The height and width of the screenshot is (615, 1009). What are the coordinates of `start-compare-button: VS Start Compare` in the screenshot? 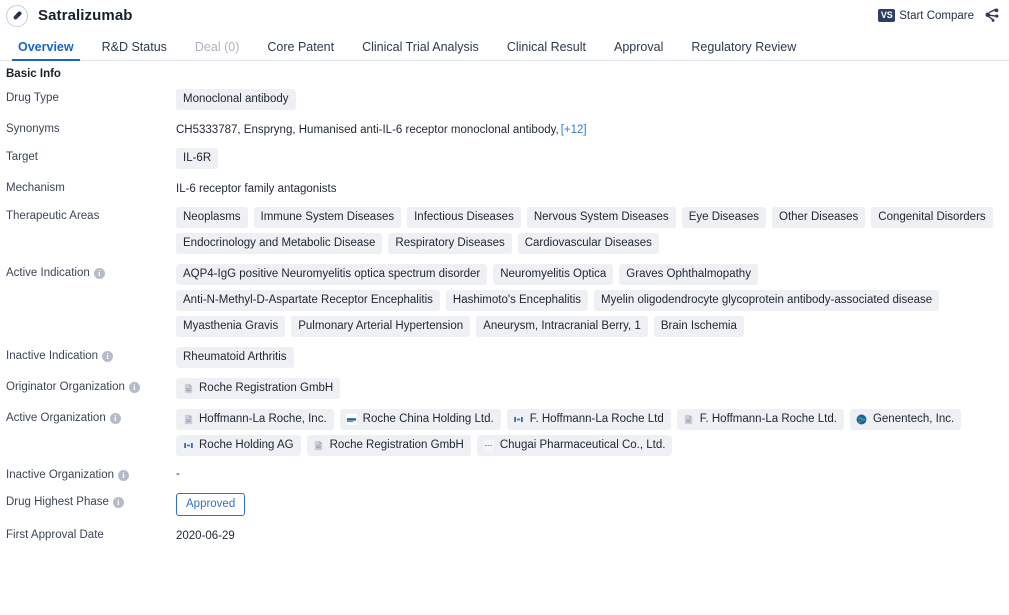 It's located at (926, 15).